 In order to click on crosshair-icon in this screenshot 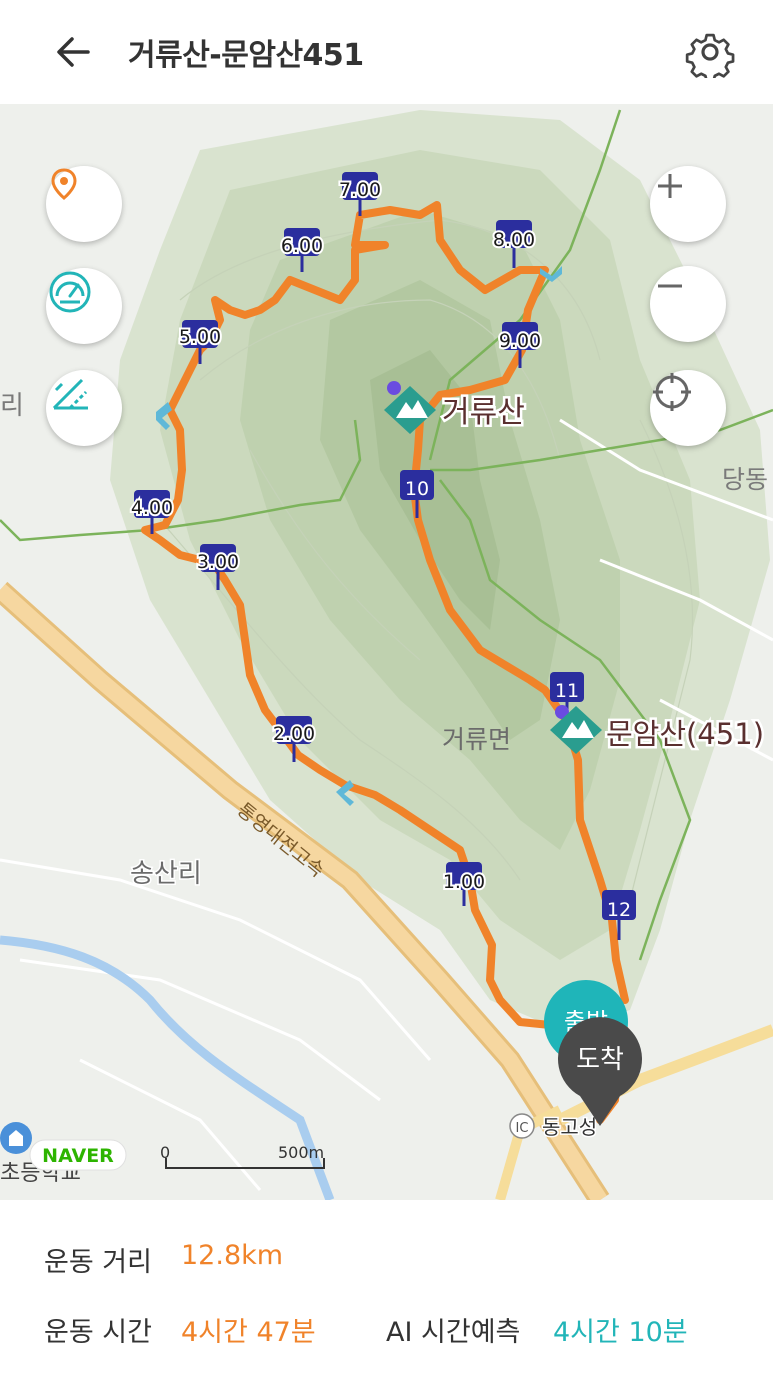, I will do `click(672, 392)`.